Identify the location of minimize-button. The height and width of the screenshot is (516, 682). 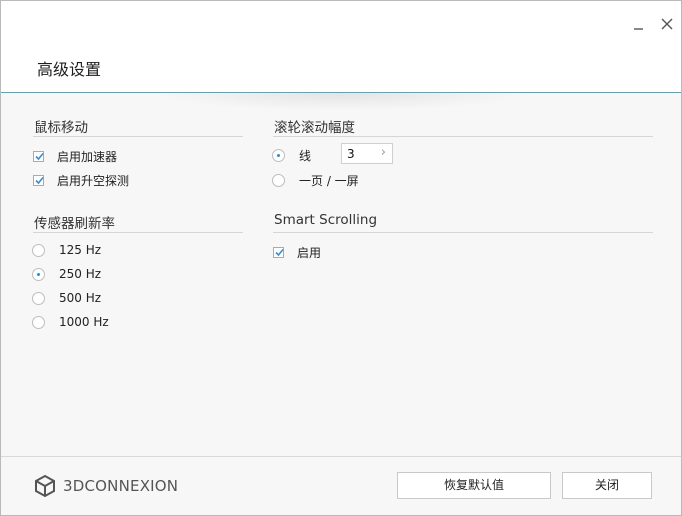
(639, 24).